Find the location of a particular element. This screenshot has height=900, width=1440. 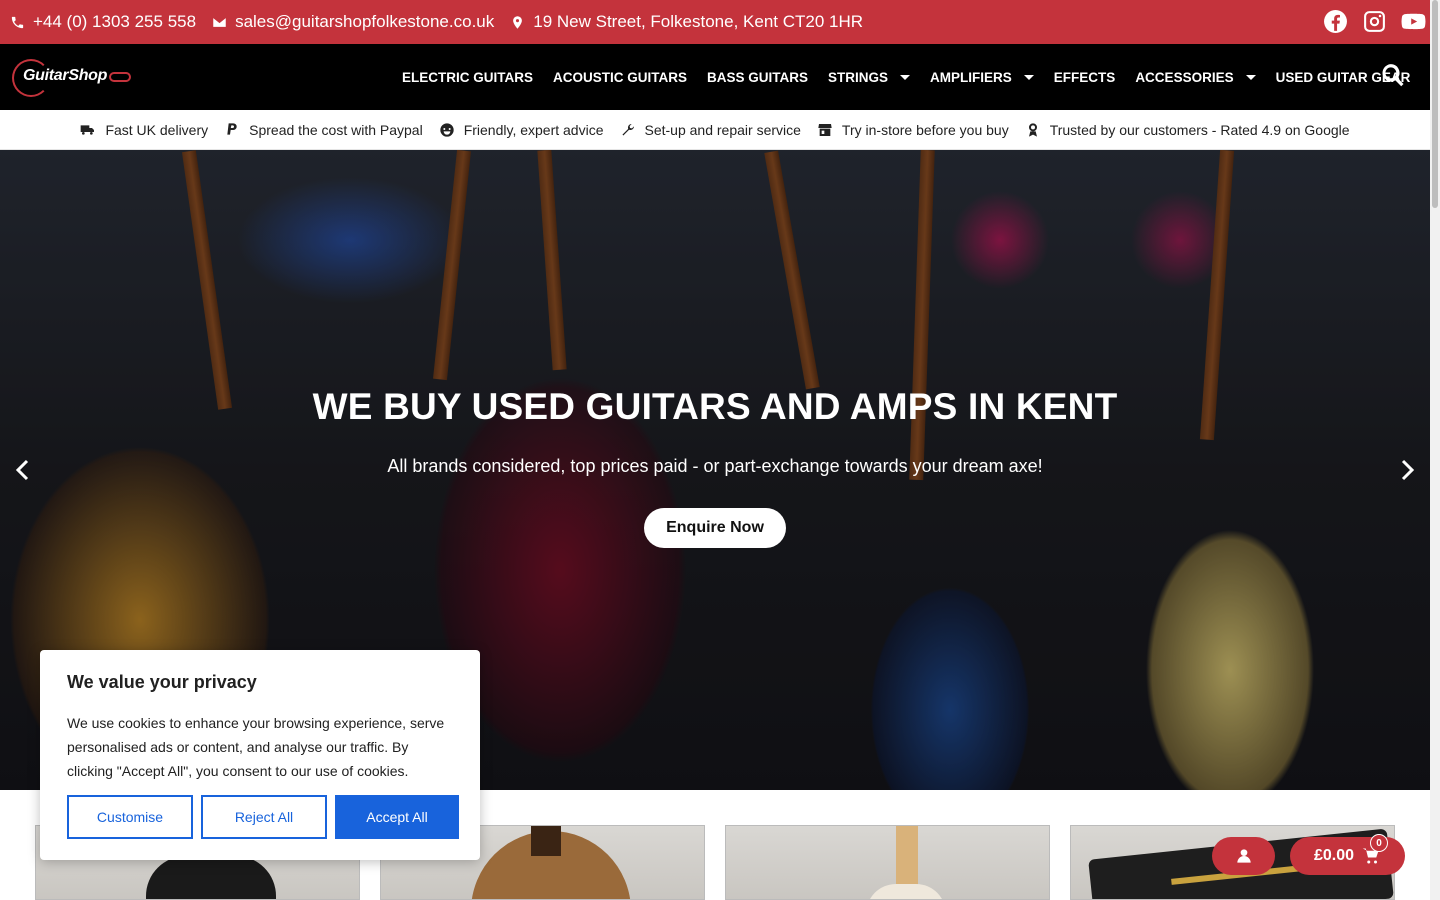

usp-label: Set-up and repair service is located at coordinates (722, 129).